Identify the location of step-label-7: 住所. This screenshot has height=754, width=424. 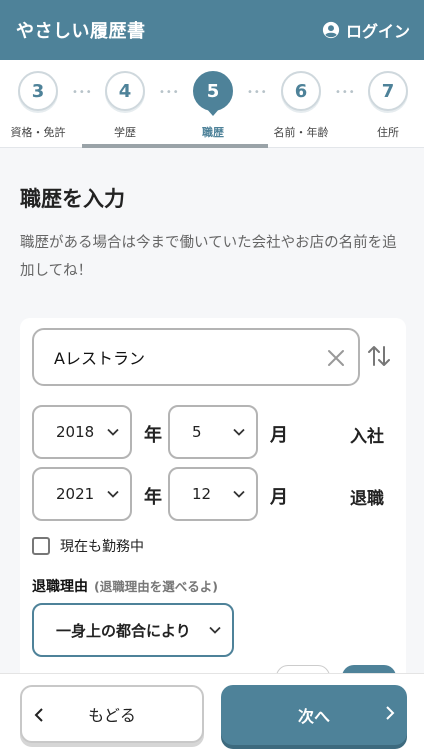
(388, 132).